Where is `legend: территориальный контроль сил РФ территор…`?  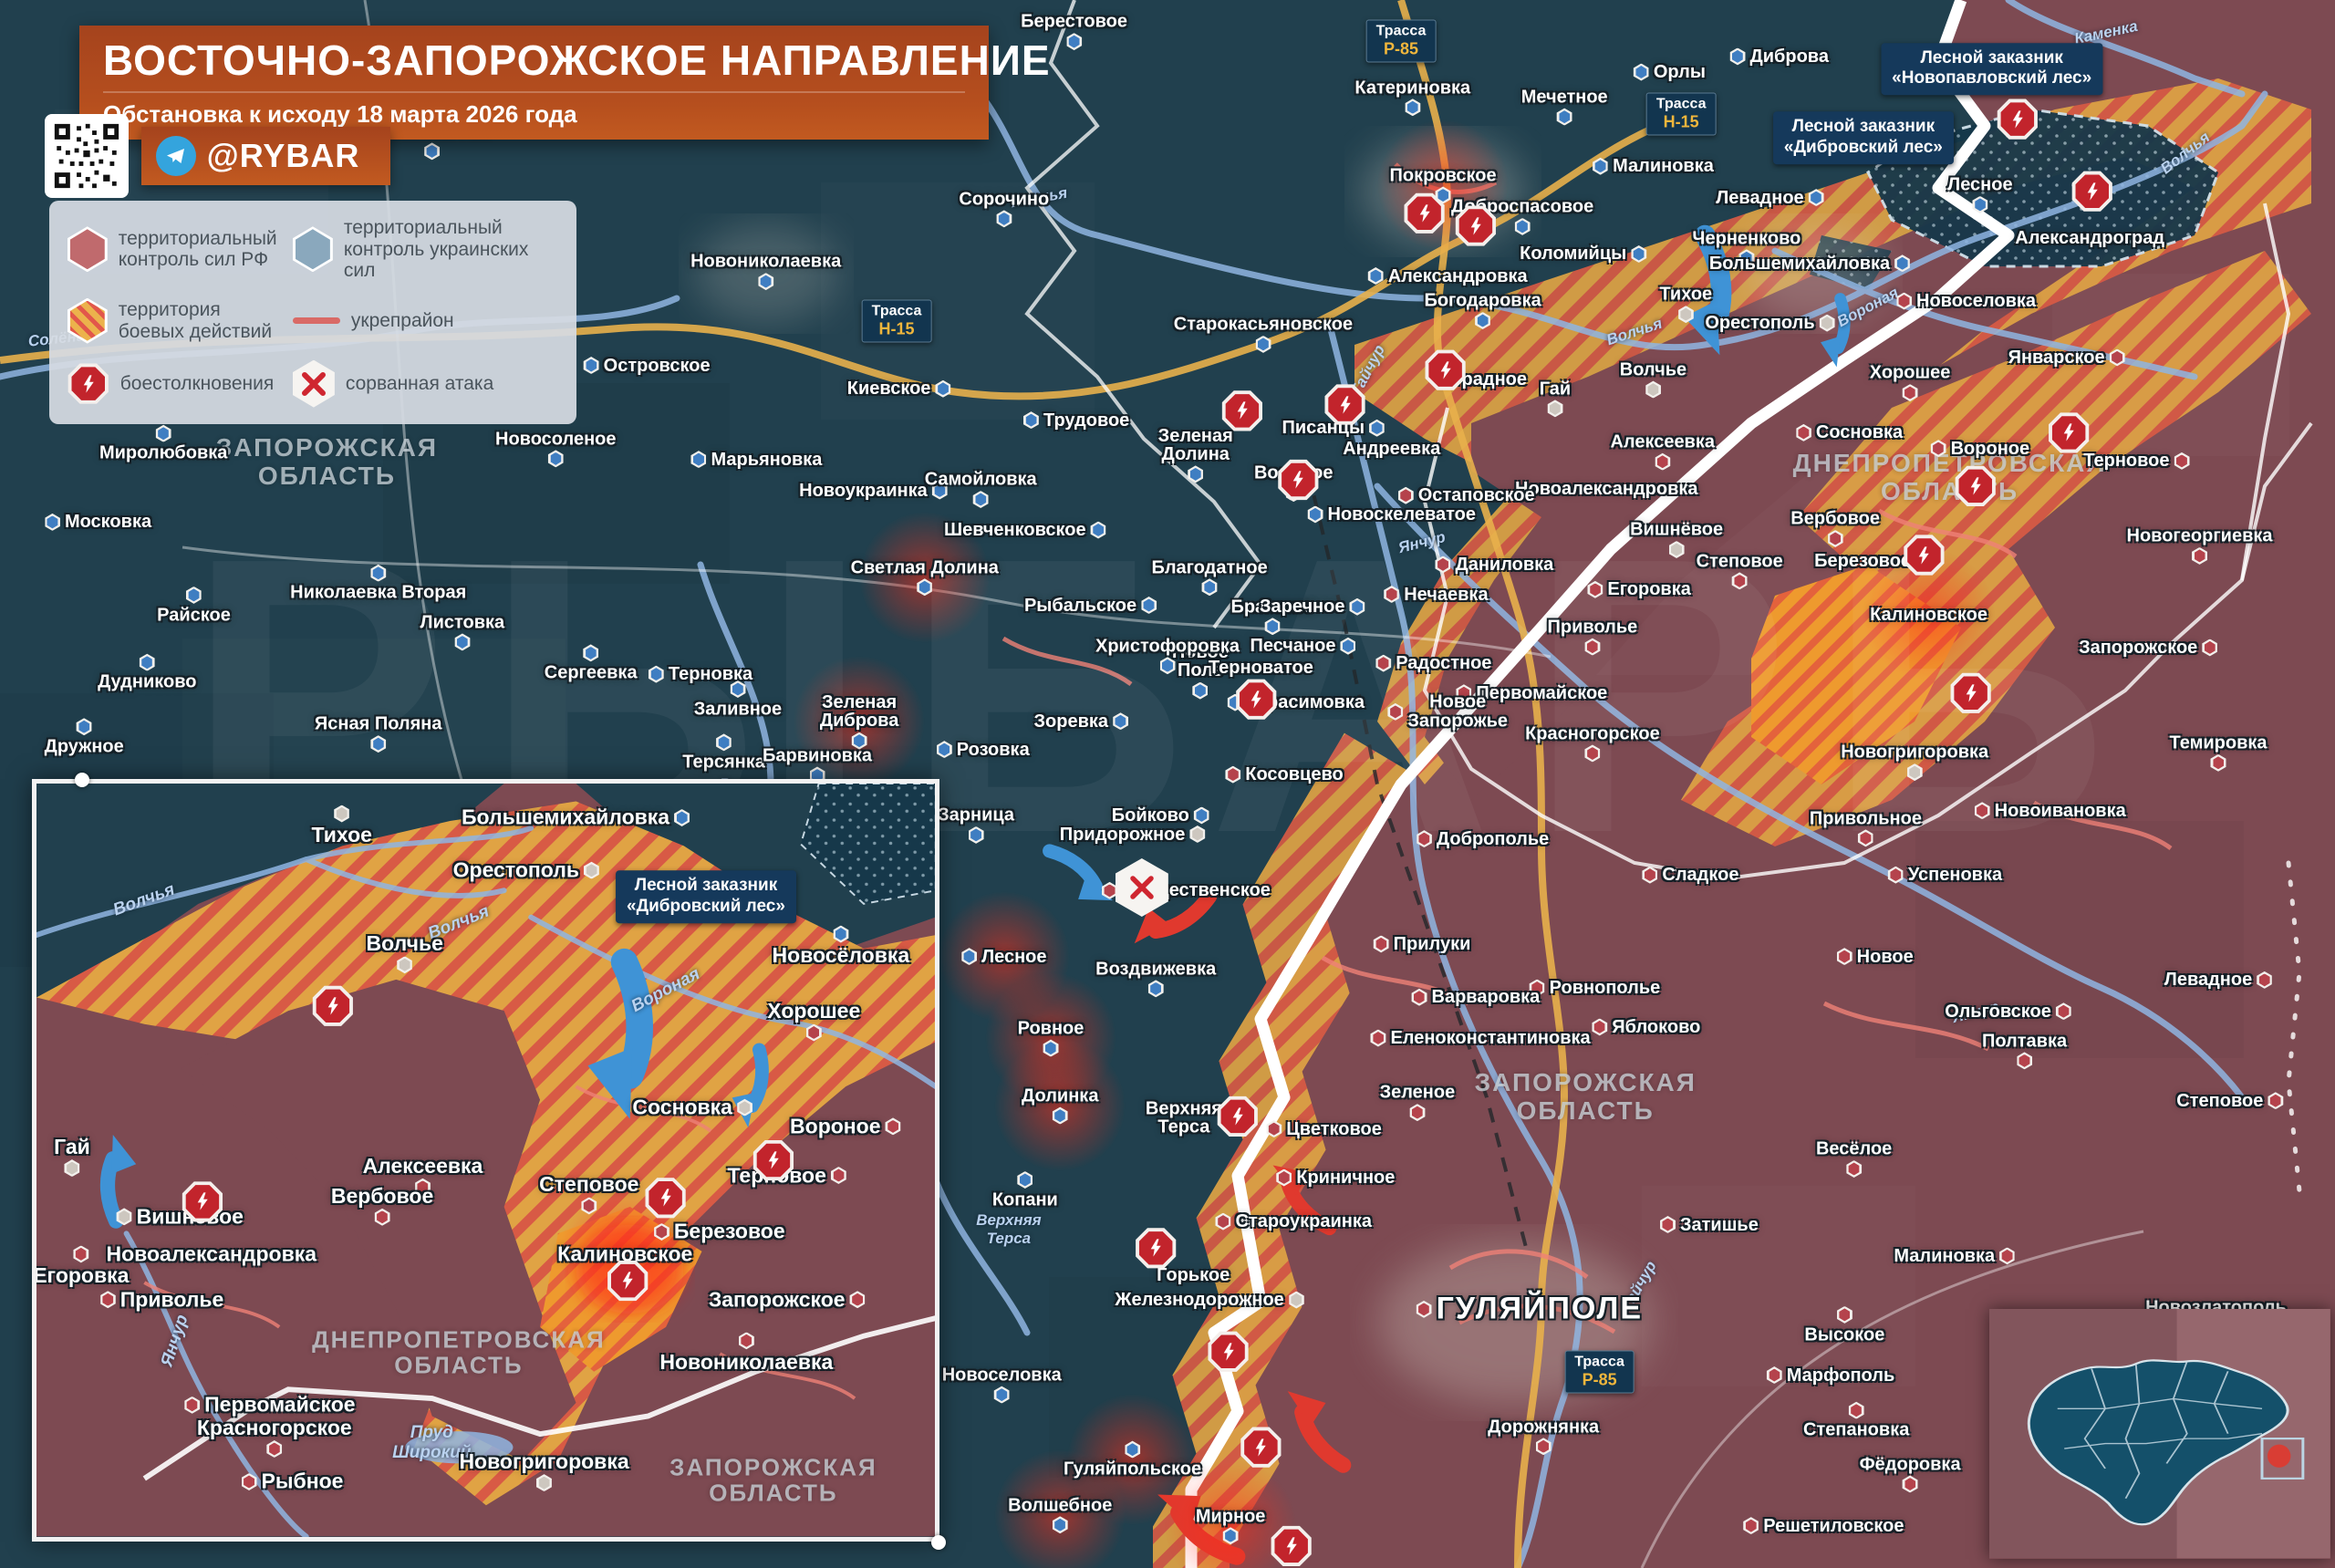 legend: территориальный контроль сил РФ территор… is located at coordinates (312, 312).